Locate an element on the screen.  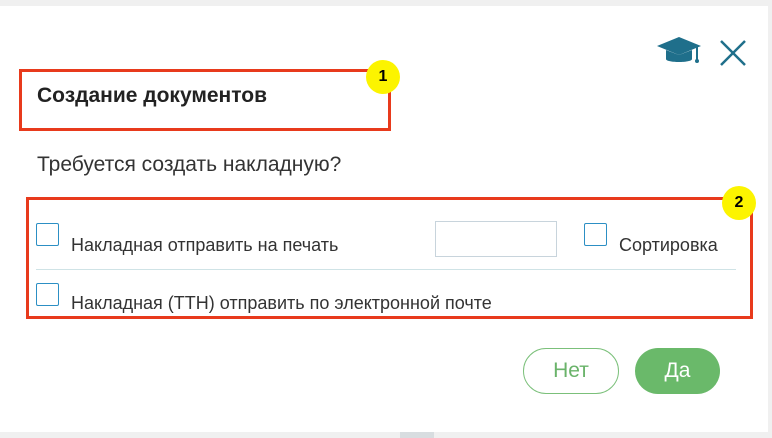
highlight-box-title is located at coordinates (205, 100).